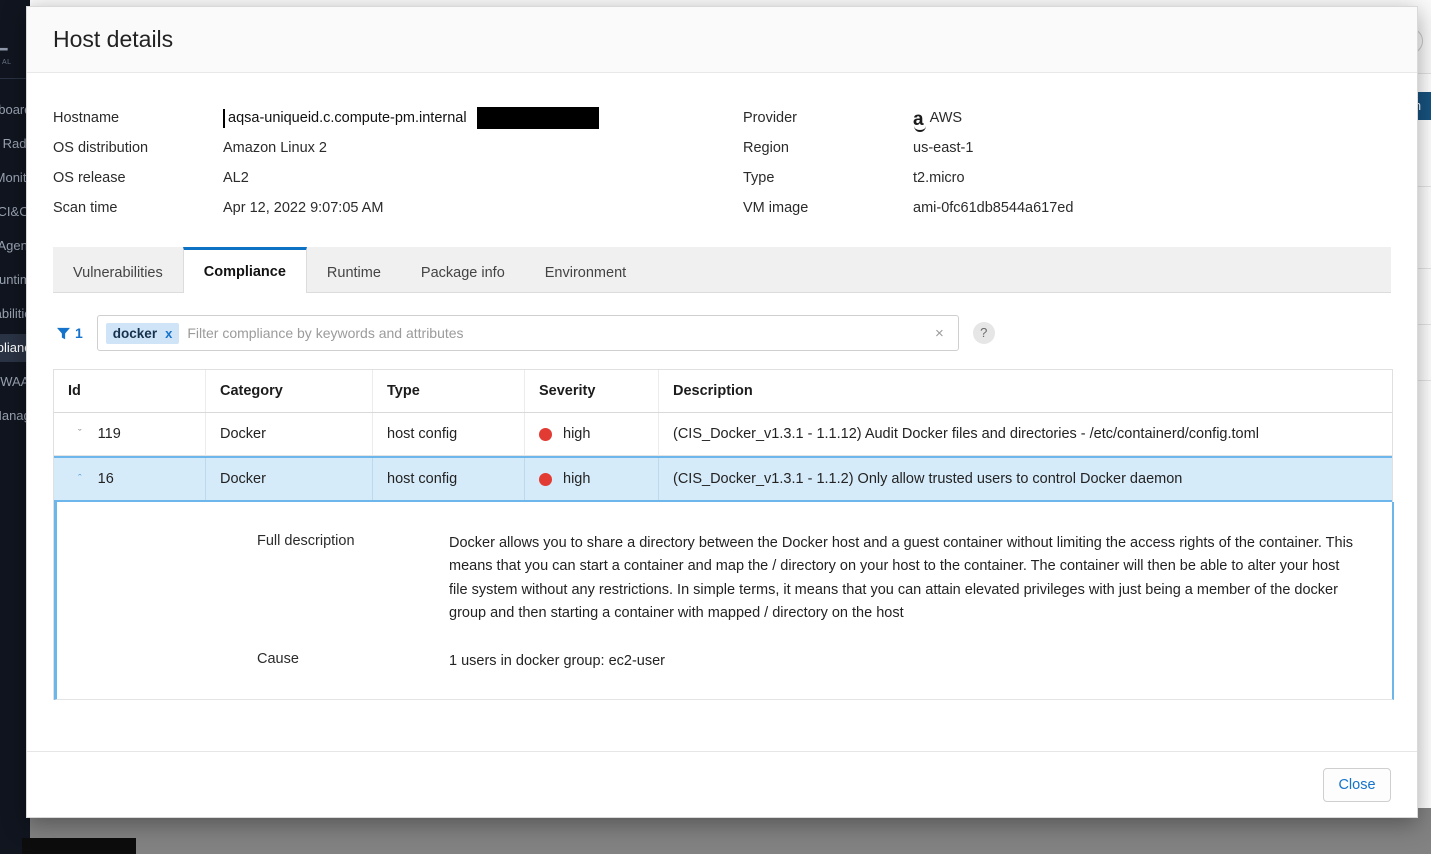 This screenshot has height=854, width=1431. Describe the element at coordinates (244, 270) in the screenshot. I see `tab-compliance: Compliance` at that location.